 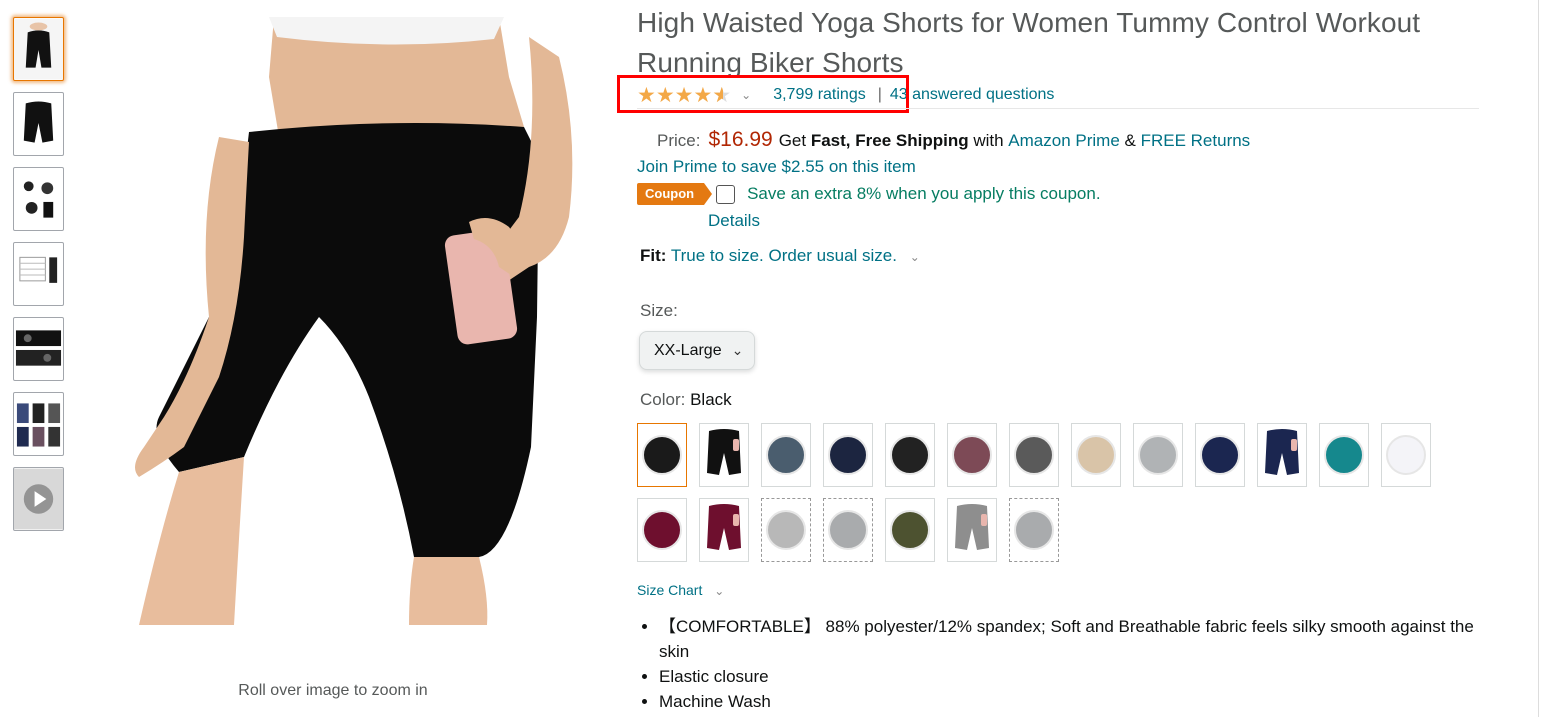 What do you see at coordinates (988, 140) in the screenshot?
I see `with-text: with` at bounding box center [988, 140].